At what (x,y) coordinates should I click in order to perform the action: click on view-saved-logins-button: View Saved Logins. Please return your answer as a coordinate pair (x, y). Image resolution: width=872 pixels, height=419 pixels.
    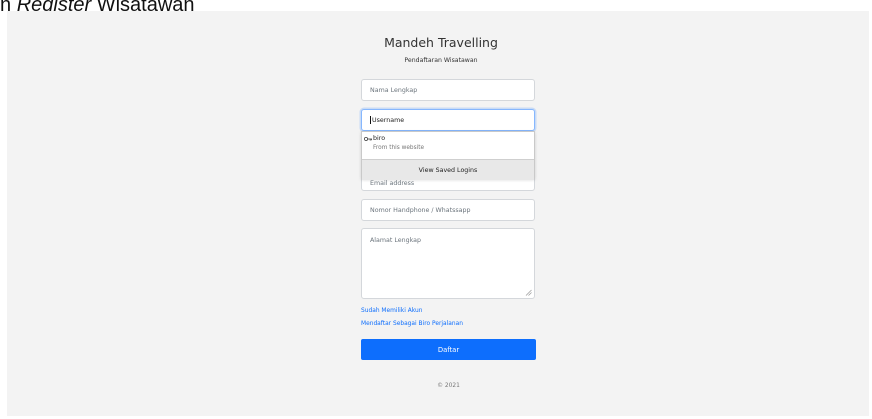
    Looking at the image, I should click on (448, 169).